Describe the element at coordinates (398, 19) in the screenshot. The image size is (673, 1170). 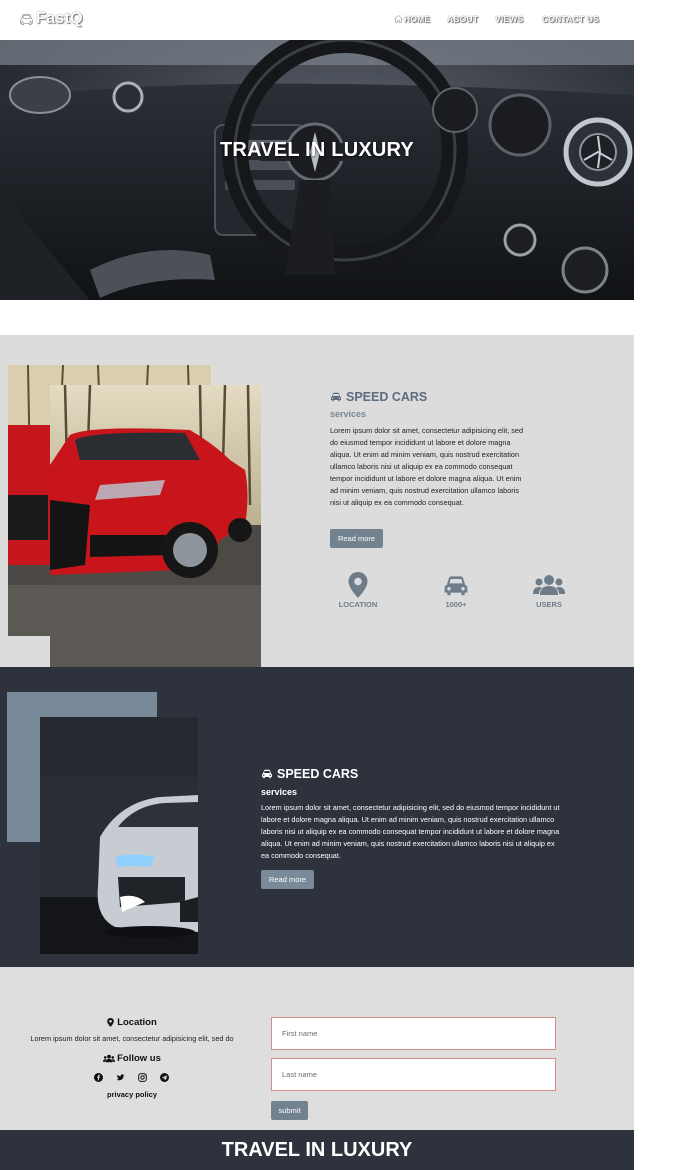
I see `home-icon` at that location.